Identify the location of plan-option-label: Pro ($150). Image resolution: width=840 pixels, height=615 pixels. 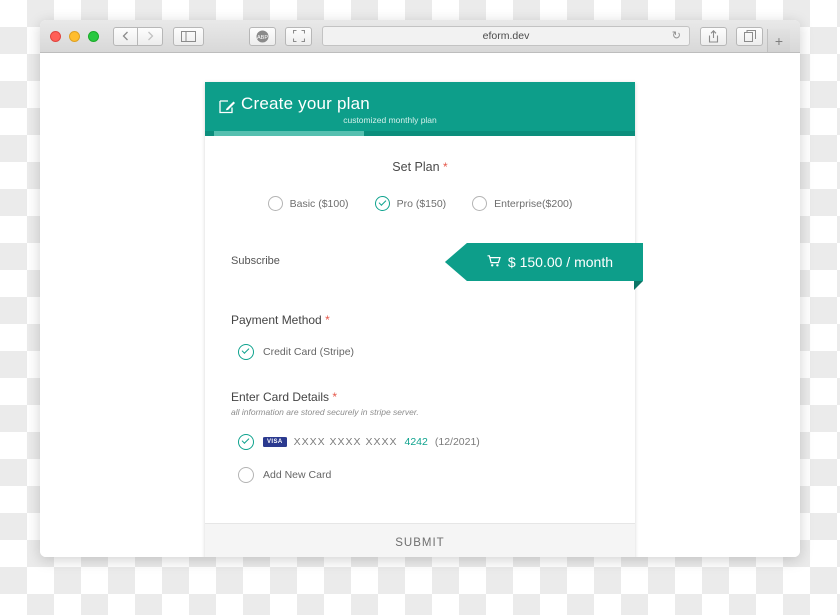
(421, 203).